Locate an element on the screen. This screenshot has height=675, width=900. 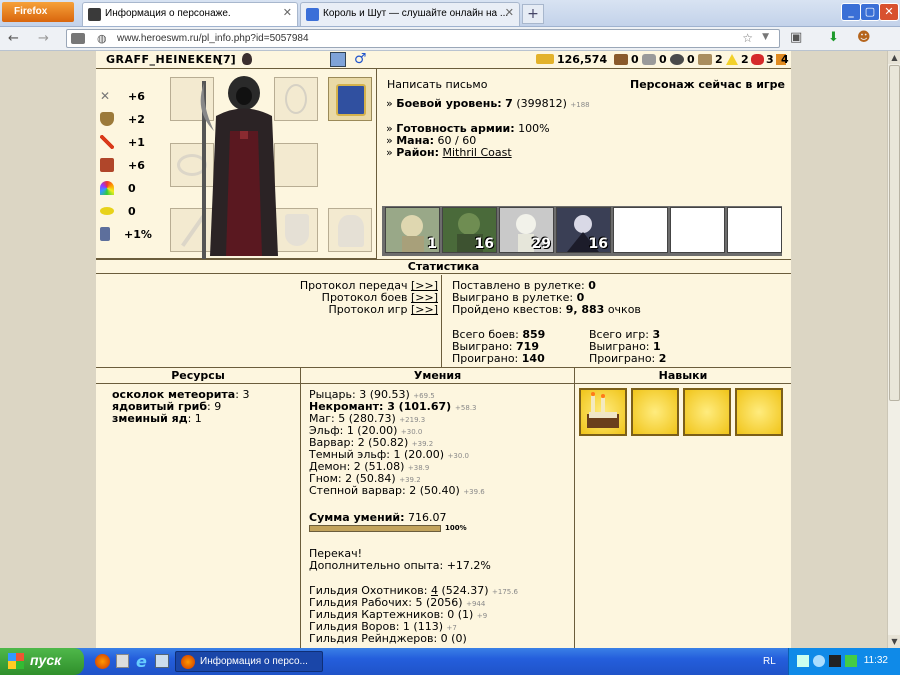
minimize-button: _ is located at coordinates (851, 12).